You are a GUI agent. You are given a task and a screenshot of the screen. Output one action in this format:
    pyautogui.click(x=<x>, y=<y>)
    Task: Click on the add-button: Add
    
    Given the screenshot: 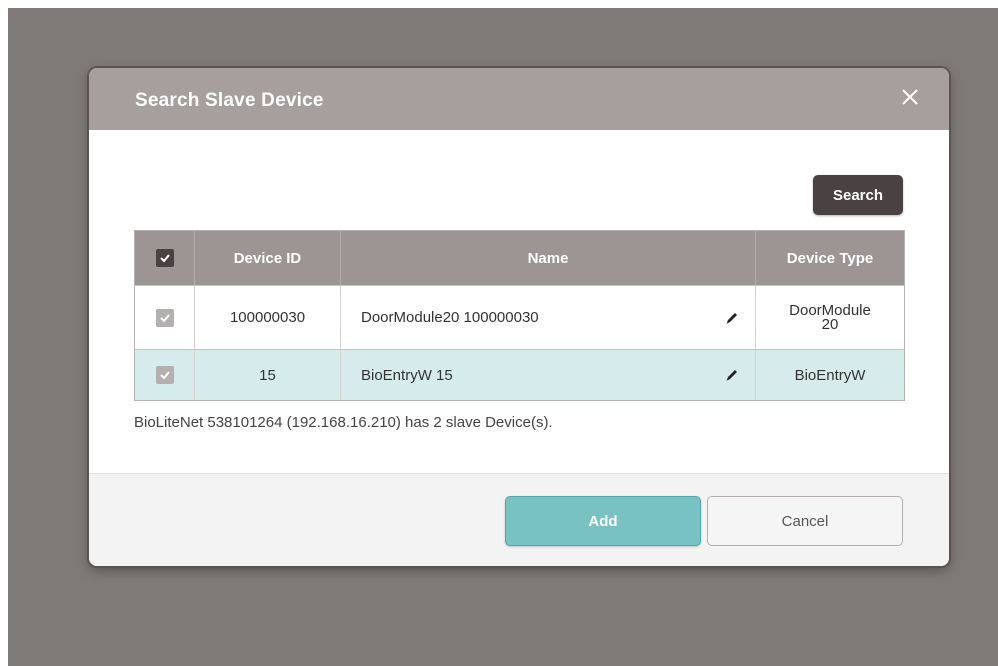 What is the action you would take?
    pyautogui.click(x=603, y=521)
    